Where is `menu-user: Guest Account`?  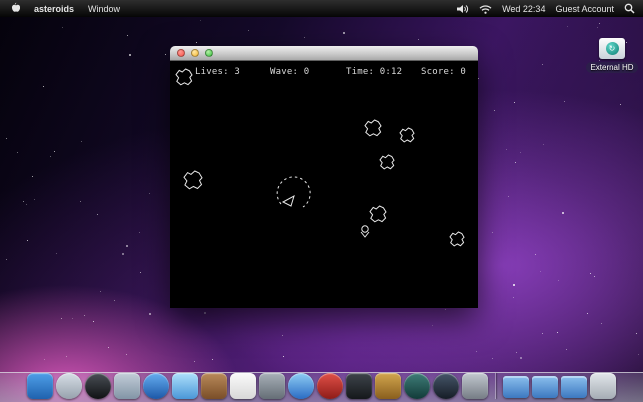 menu-user: Guest Account is located at coordinates (584, 9).